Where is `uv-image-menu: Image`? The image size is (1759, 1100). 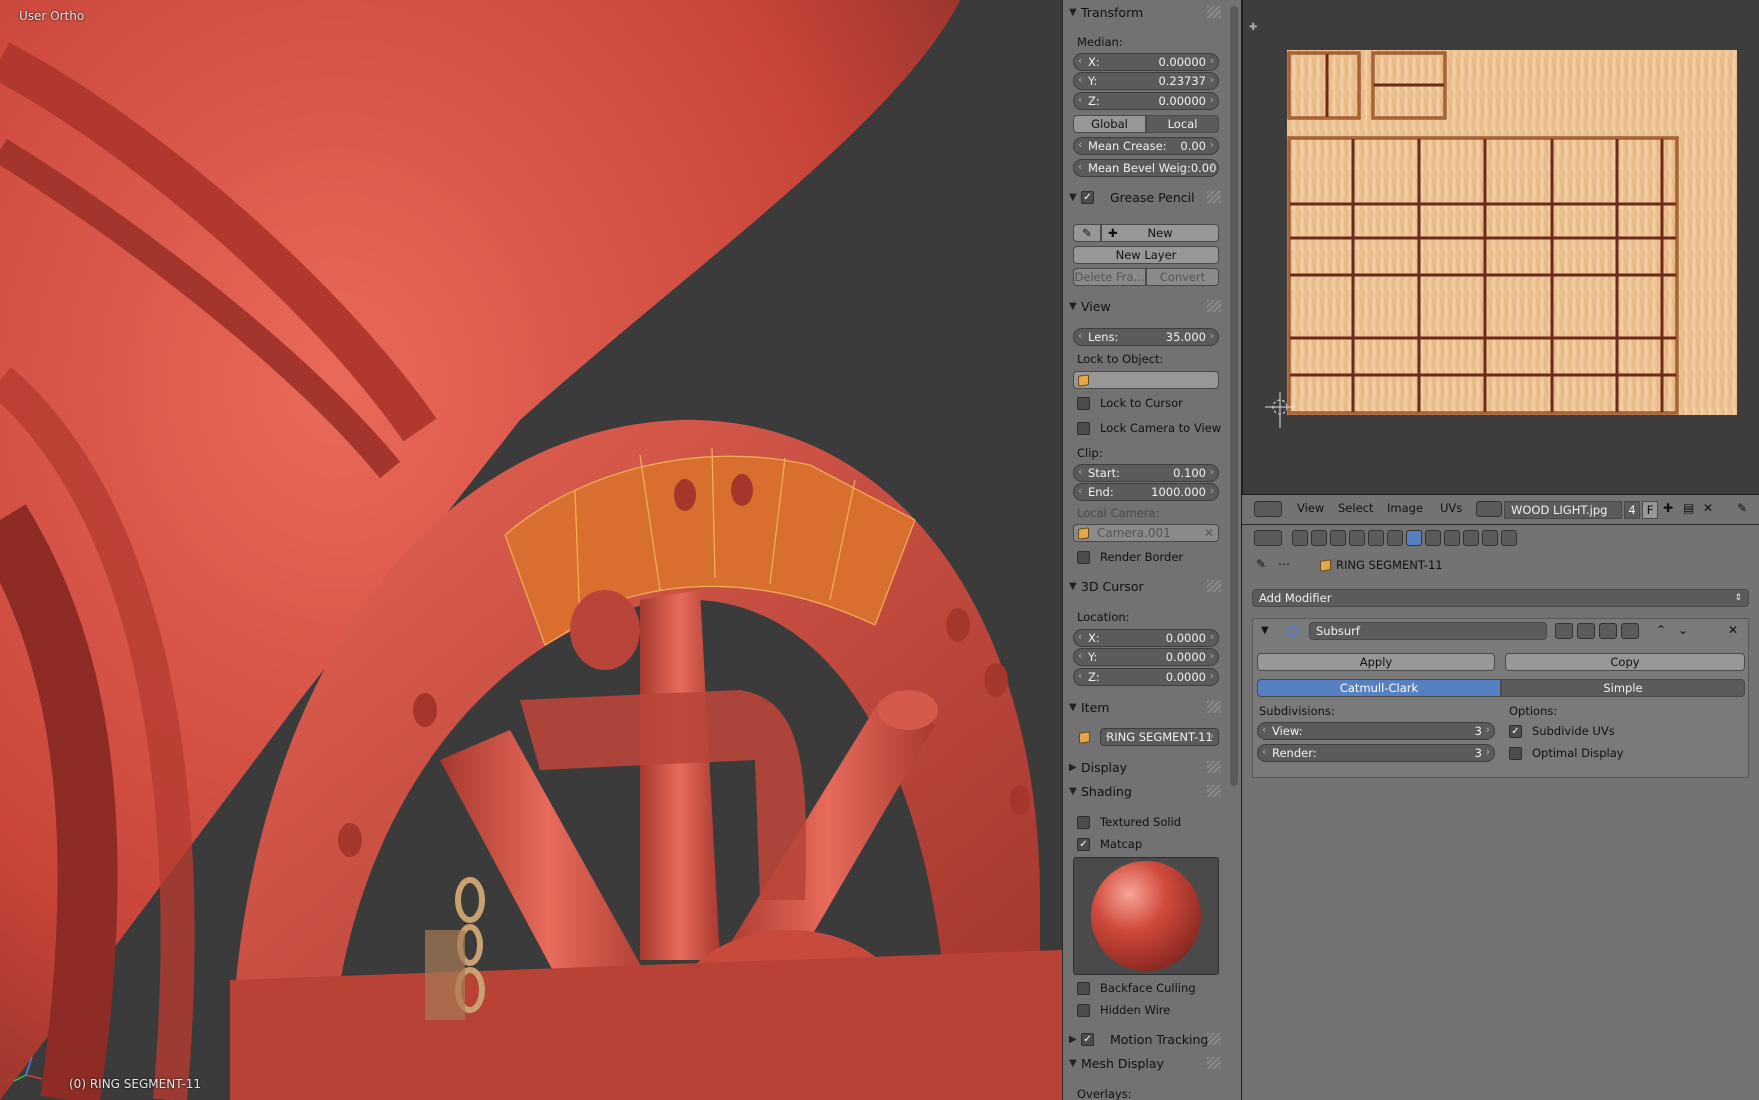
uv-image-menu: Image is located at coordinates (1405, 510).